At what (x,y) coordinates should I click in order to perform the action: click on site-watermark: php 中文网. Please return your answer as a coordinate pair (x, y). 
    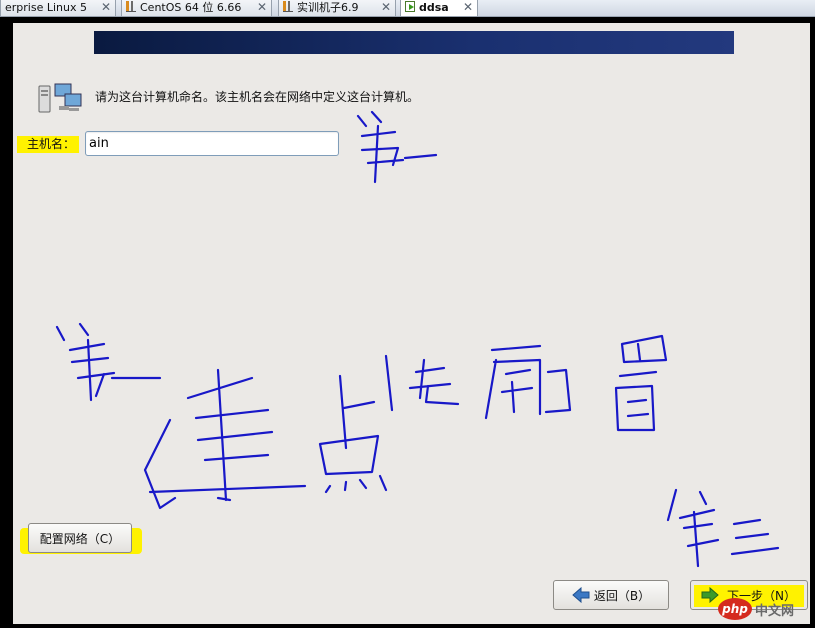
    Looking at the image, I should click on (764, 609).